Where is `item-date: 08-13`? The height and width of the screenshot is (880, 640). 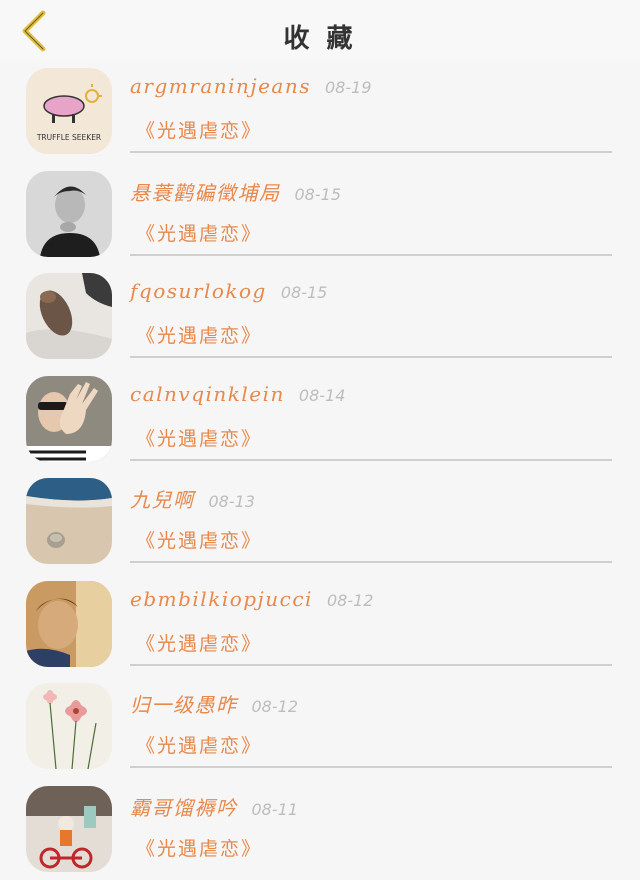 item-date: 08-13 is located at coordinates (232, 501).